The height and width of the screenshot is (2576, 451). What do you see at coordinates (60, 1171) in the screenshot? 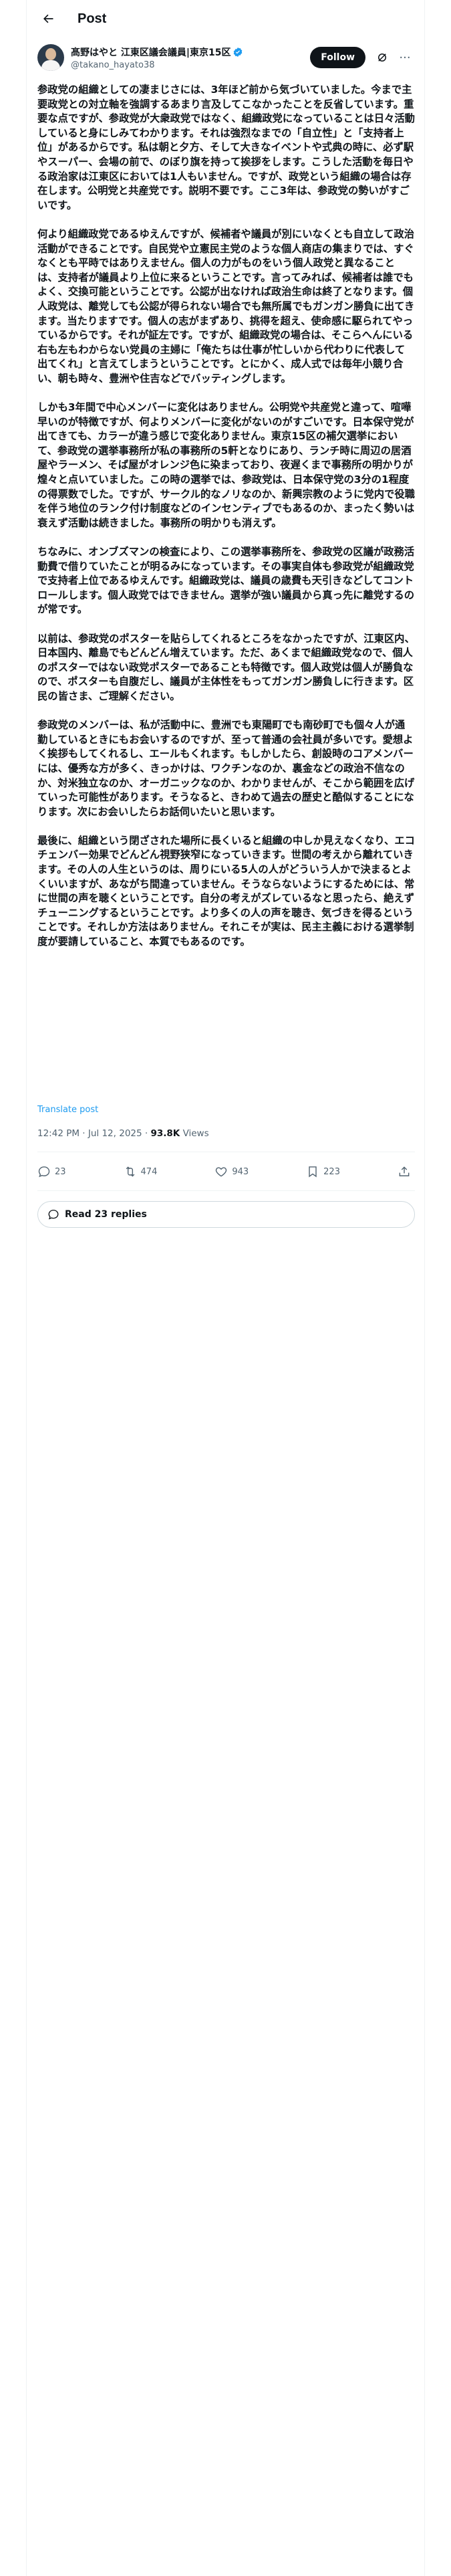
I see `reply-count: 23` at bounding box center [60, 1171].